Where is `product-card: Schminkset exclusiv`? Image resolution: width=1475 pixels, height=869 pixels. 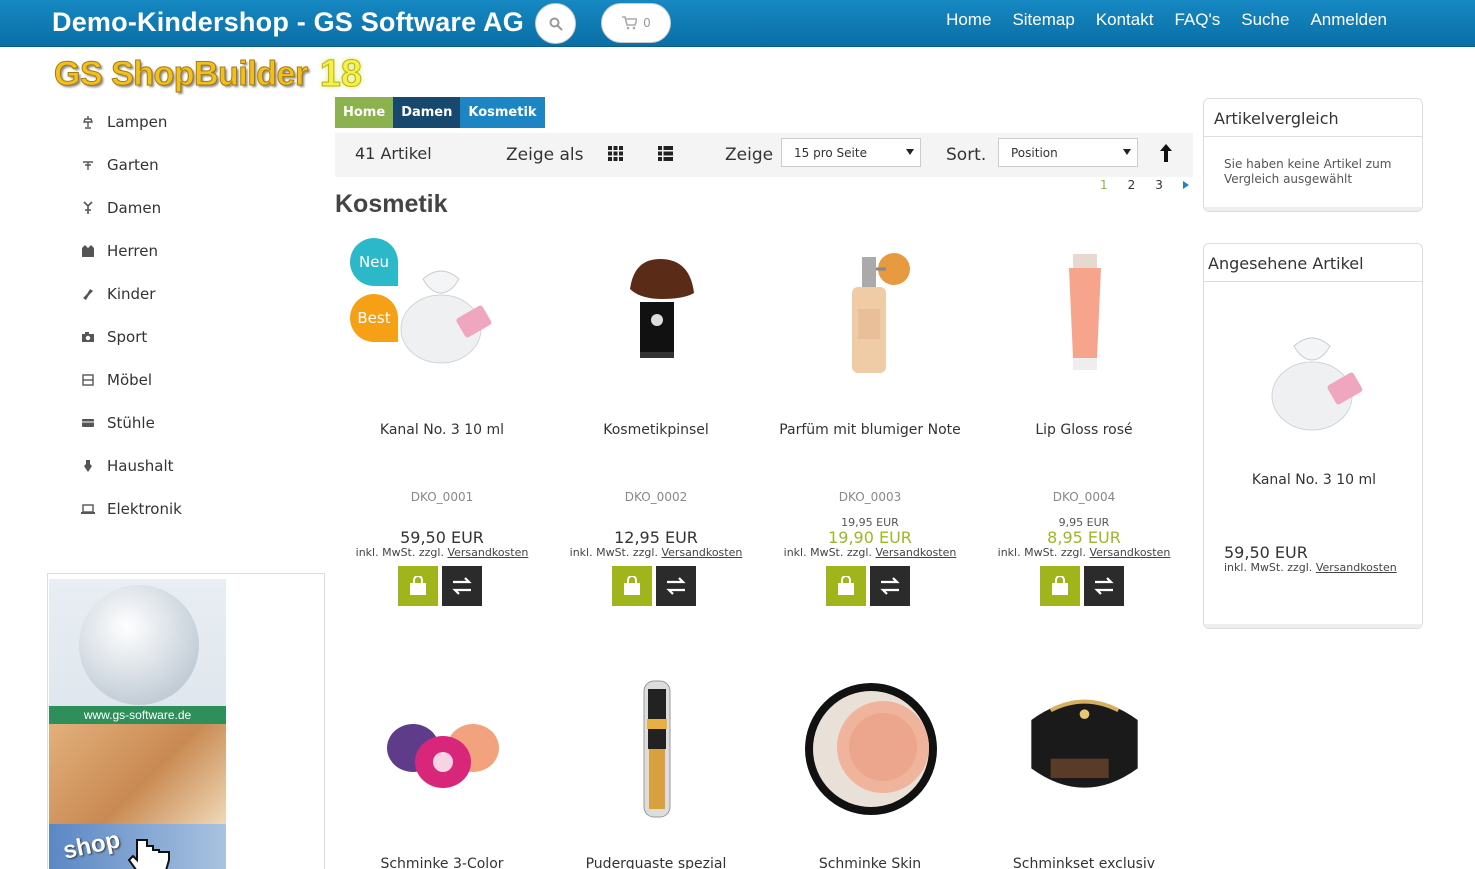 product-card: Schminkset exclusiv is located at coordinates (1084, 772).